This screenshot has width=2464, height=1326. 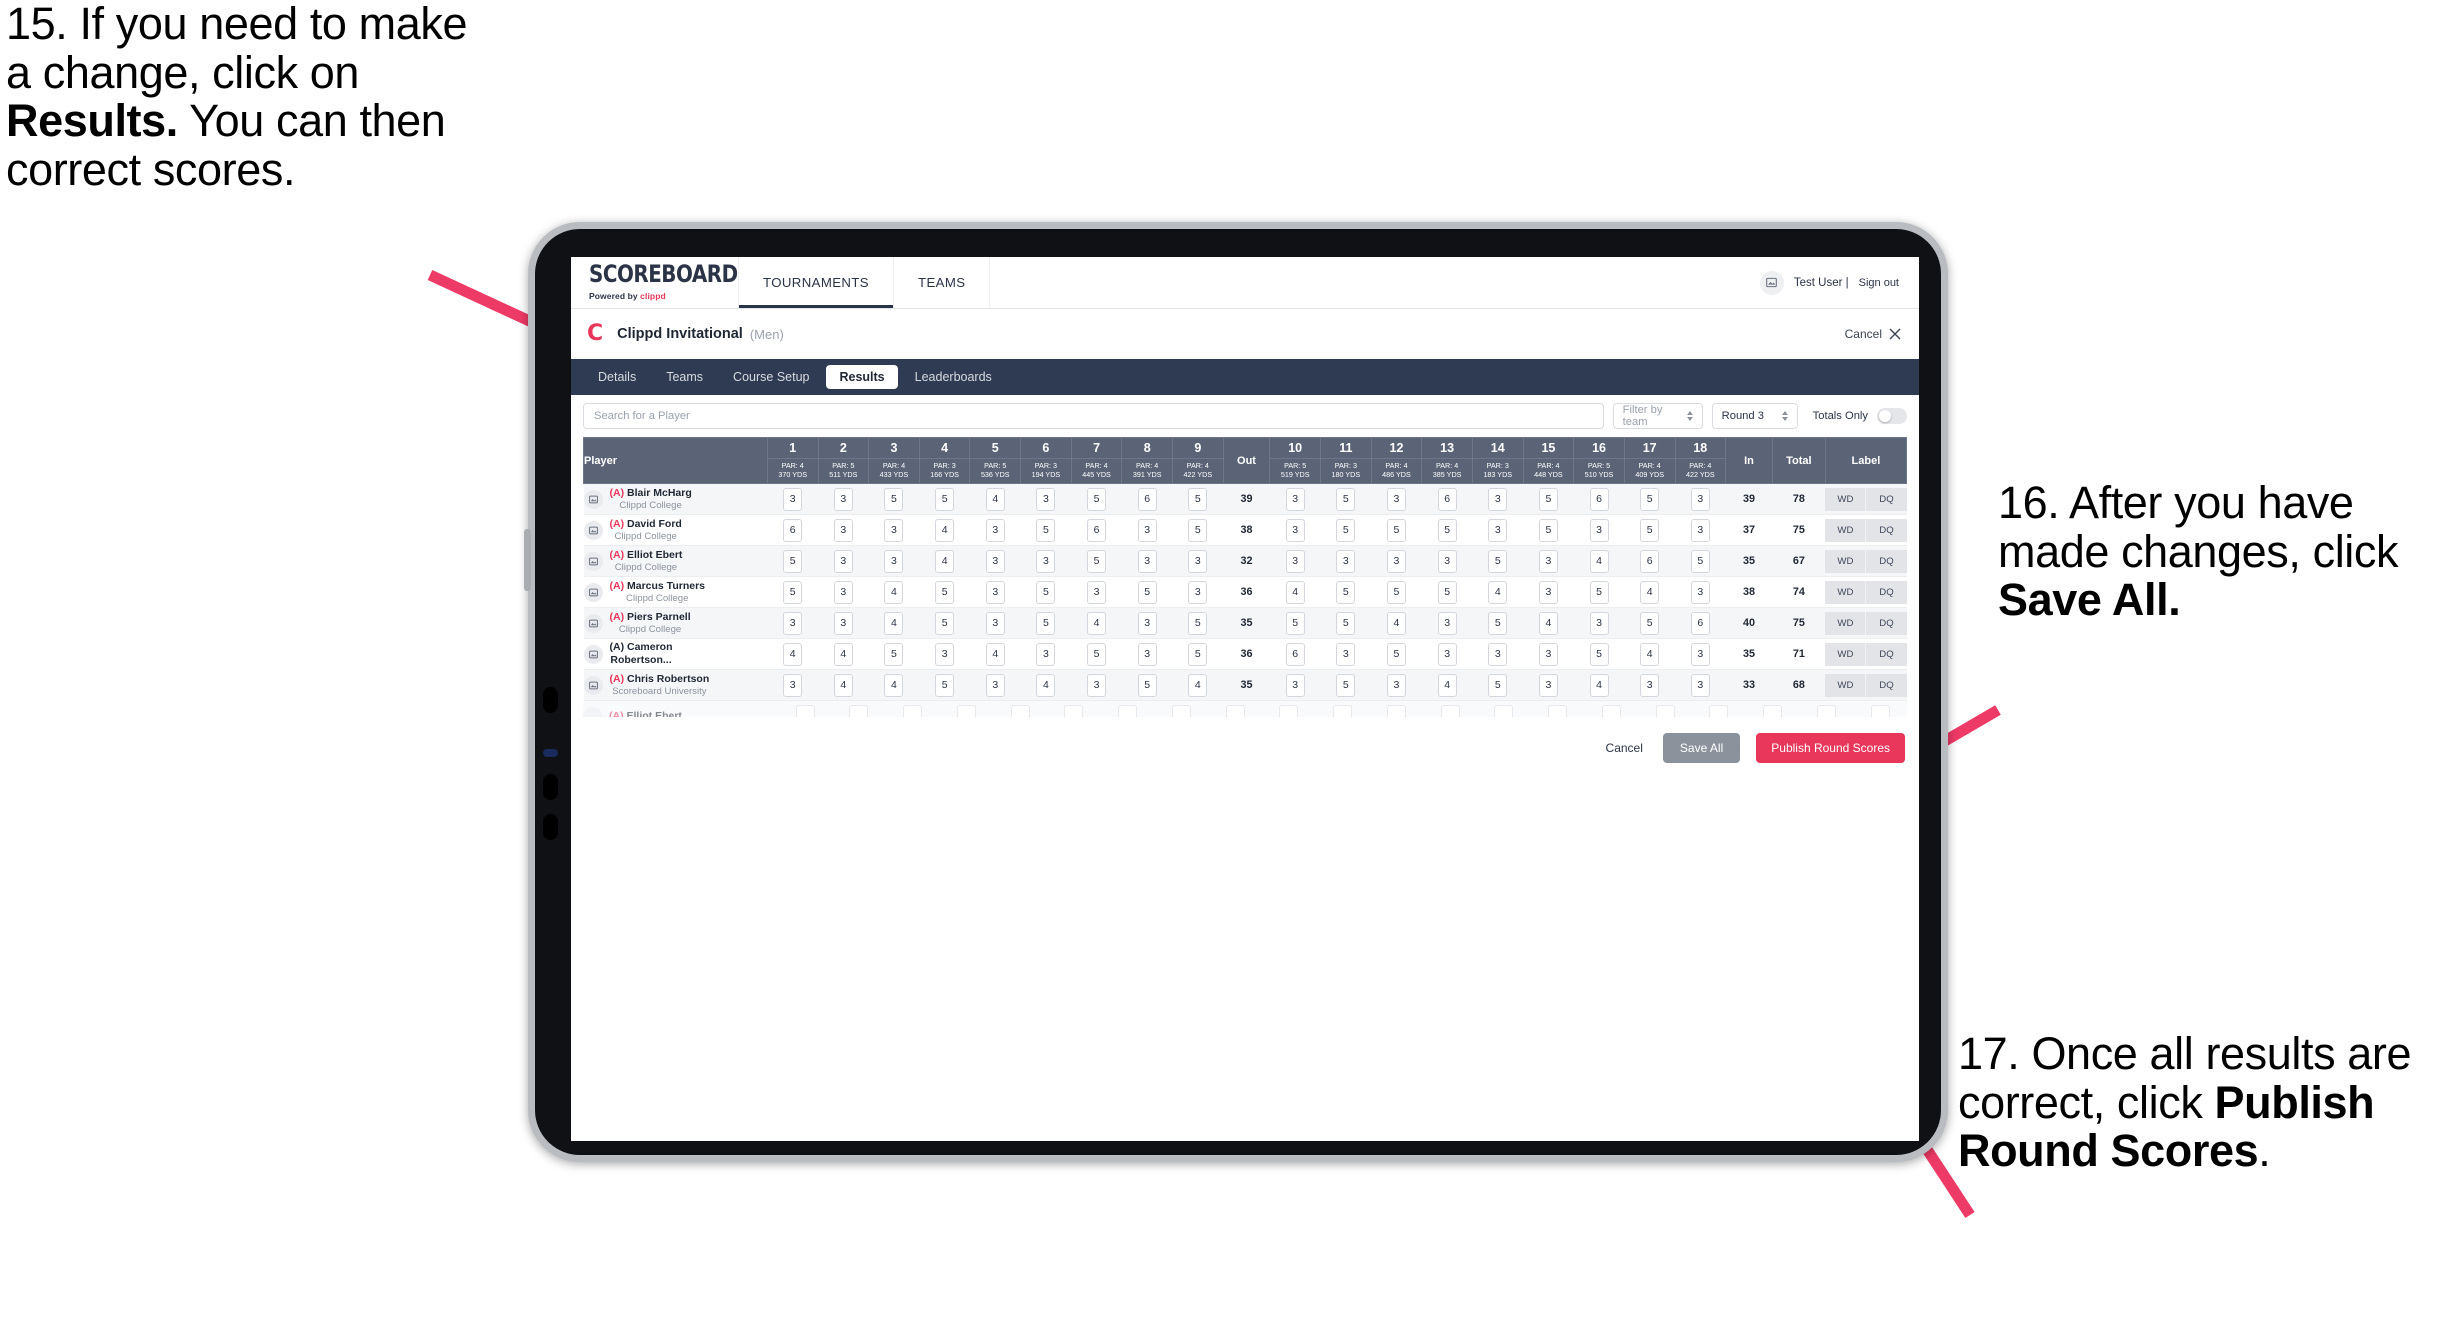 I want to click on score-cell-hole-9: 3, so click(x=1198, y=561).